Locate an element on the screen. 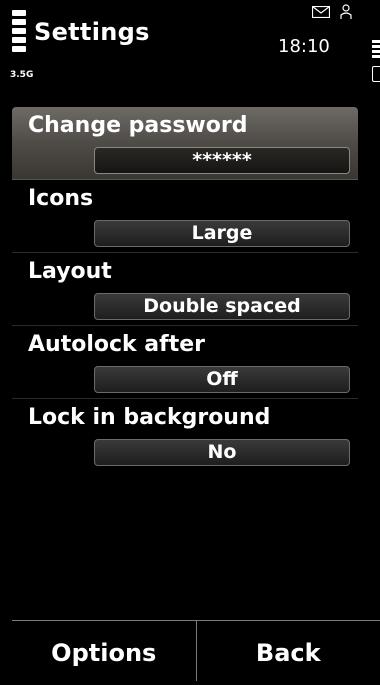 The width and height of the screenshot is (380, 685). network-type-label: 3.5G is located at coordinates (21, 75).